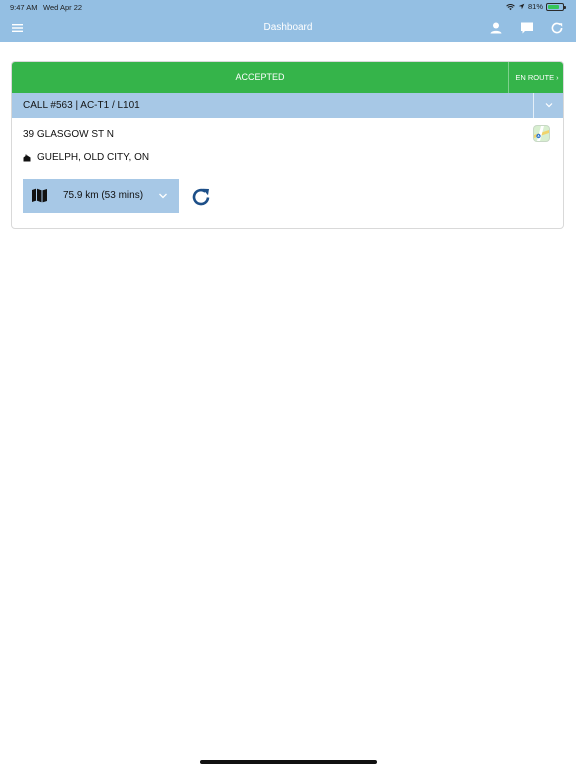 The height and width of the screenshot is (768, 576). Describe the element at coordinates (533, 105) in the screenshot. I see `call-row-divider` at that location.